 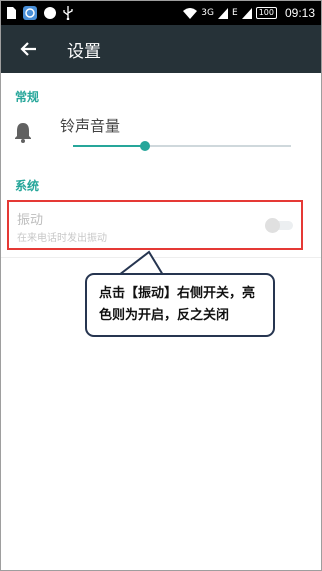 What do you see at coordinates (223, 13) in the screenshot?
I see `signal-icon` at bounding box center [223, 13].